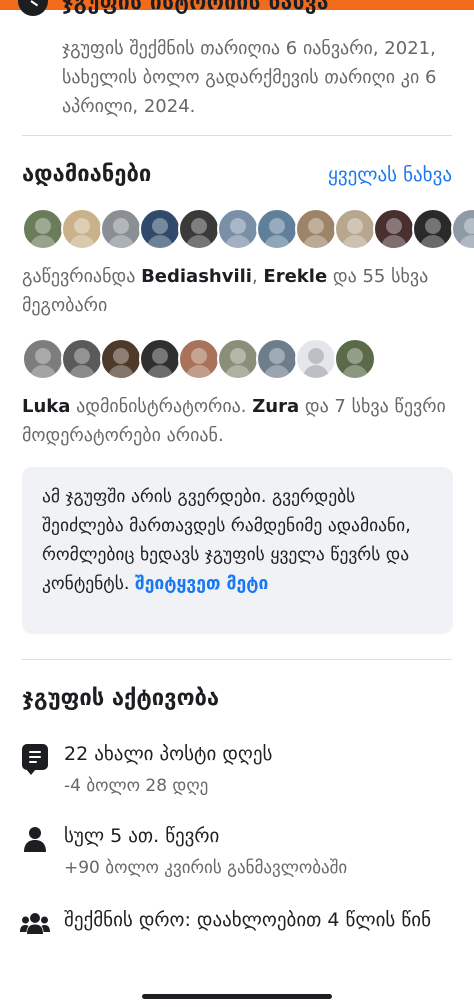  What do you see at coordinates (295, 276) in the screenshot?
I see `friend-name: Erekle` at bounding box center [295, 276].